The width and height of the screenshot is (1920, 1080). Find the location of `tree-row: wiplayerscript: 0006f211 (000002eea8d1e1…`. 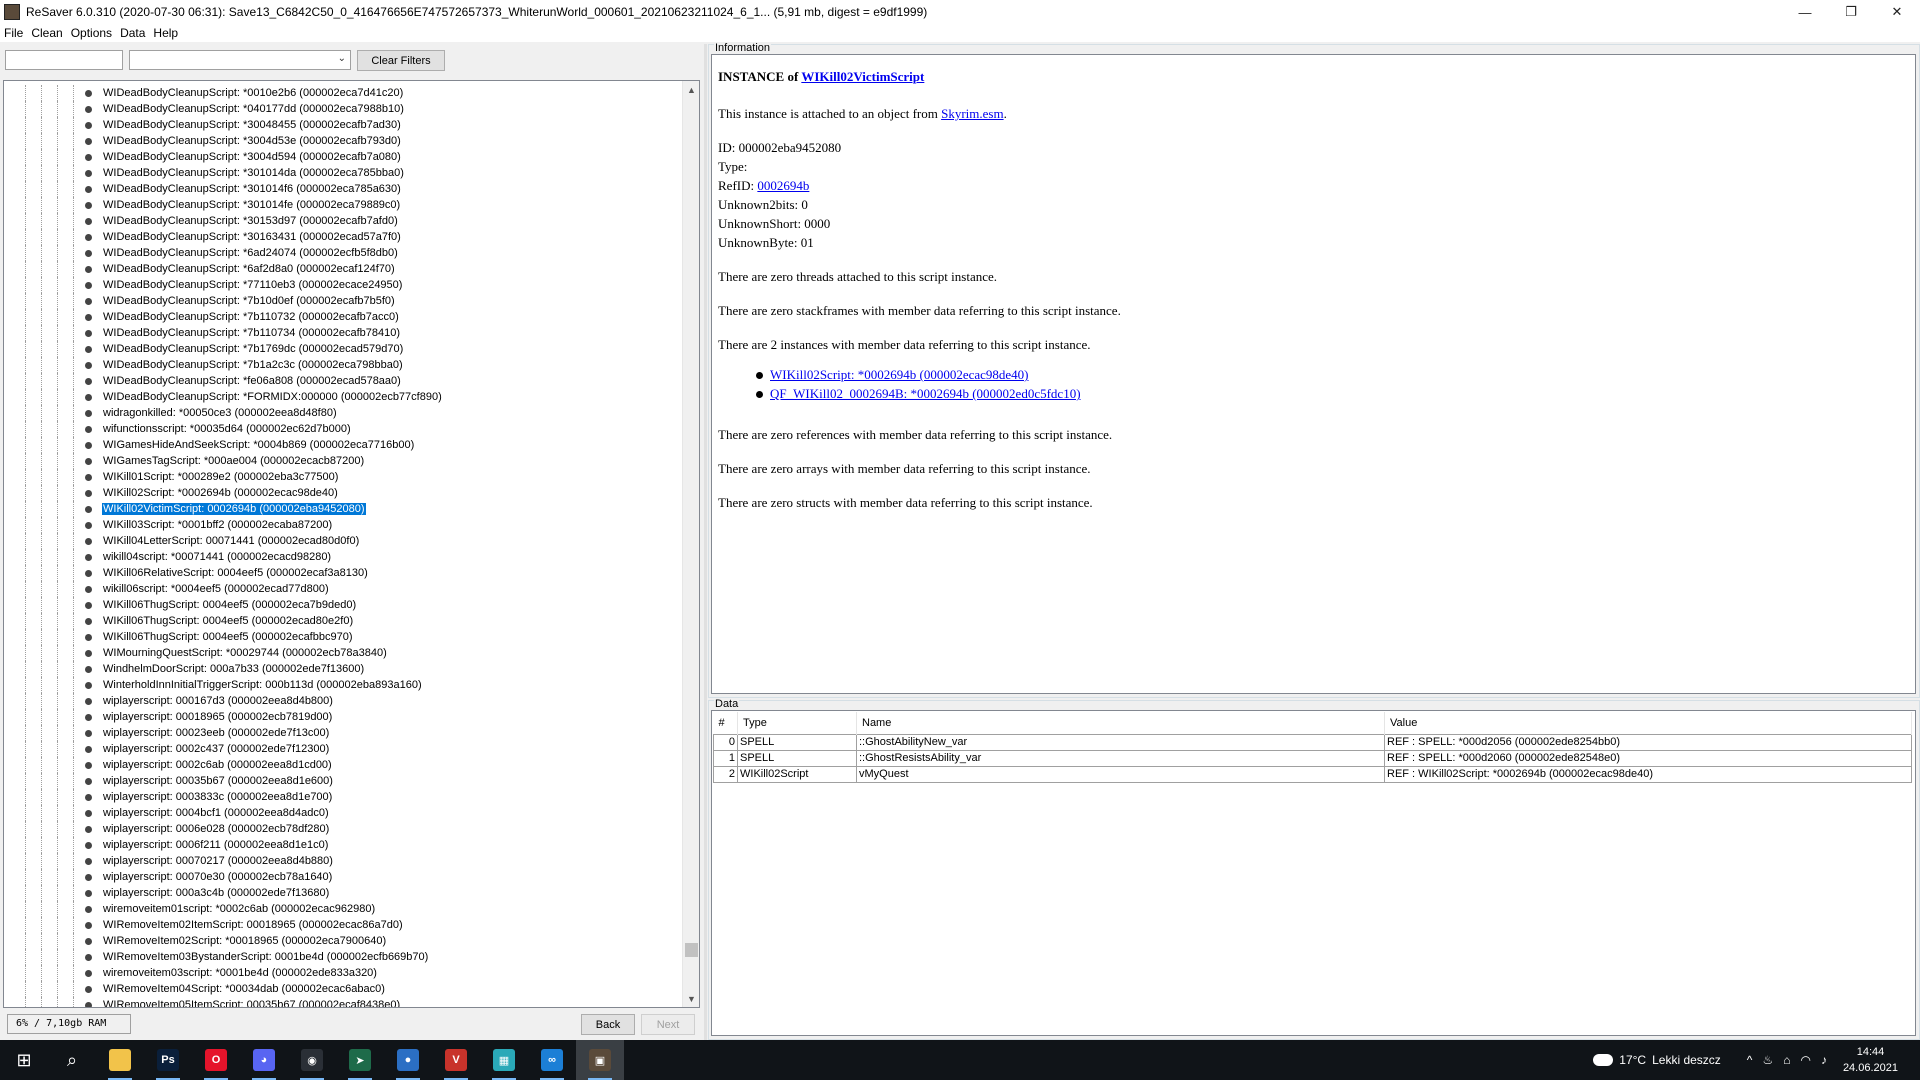

tree-row: wiplayerscript: 0006f211 (000002eea8d1e1… is located at coordinates (223, 845).